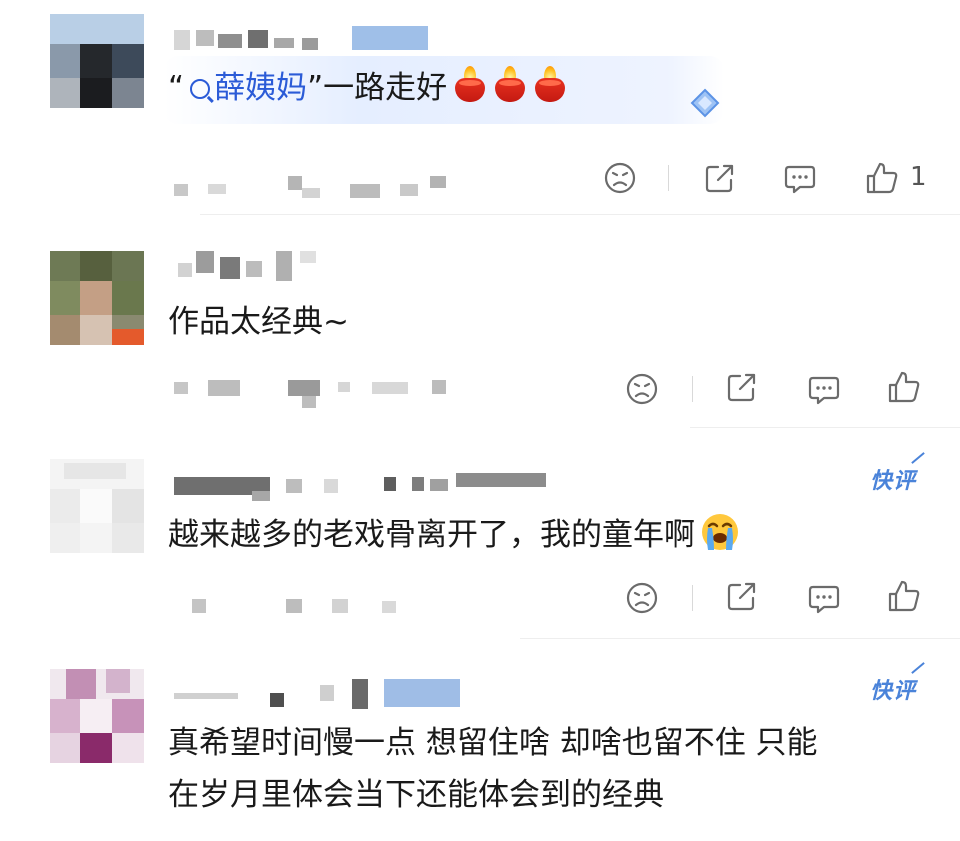 This screenshot has width=960, height=841. Describe the element at coordinates (200, 89) in the screenshot. I see `search-icon` at that location.